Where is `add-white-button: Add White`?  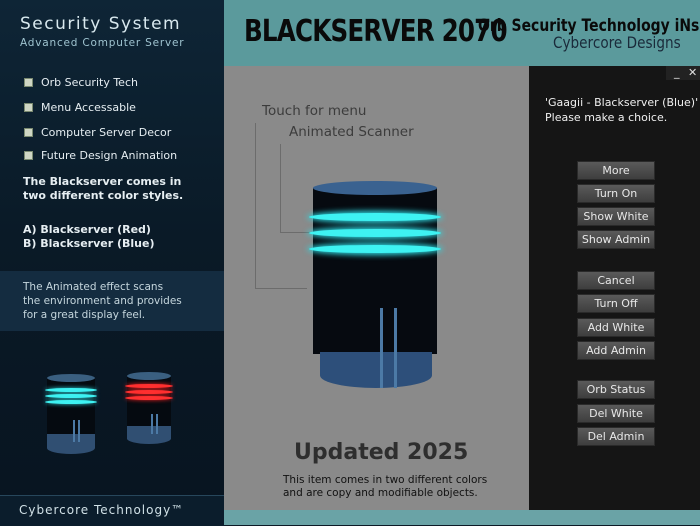 add-white-button: Add White is located at coordinates (616, 327).